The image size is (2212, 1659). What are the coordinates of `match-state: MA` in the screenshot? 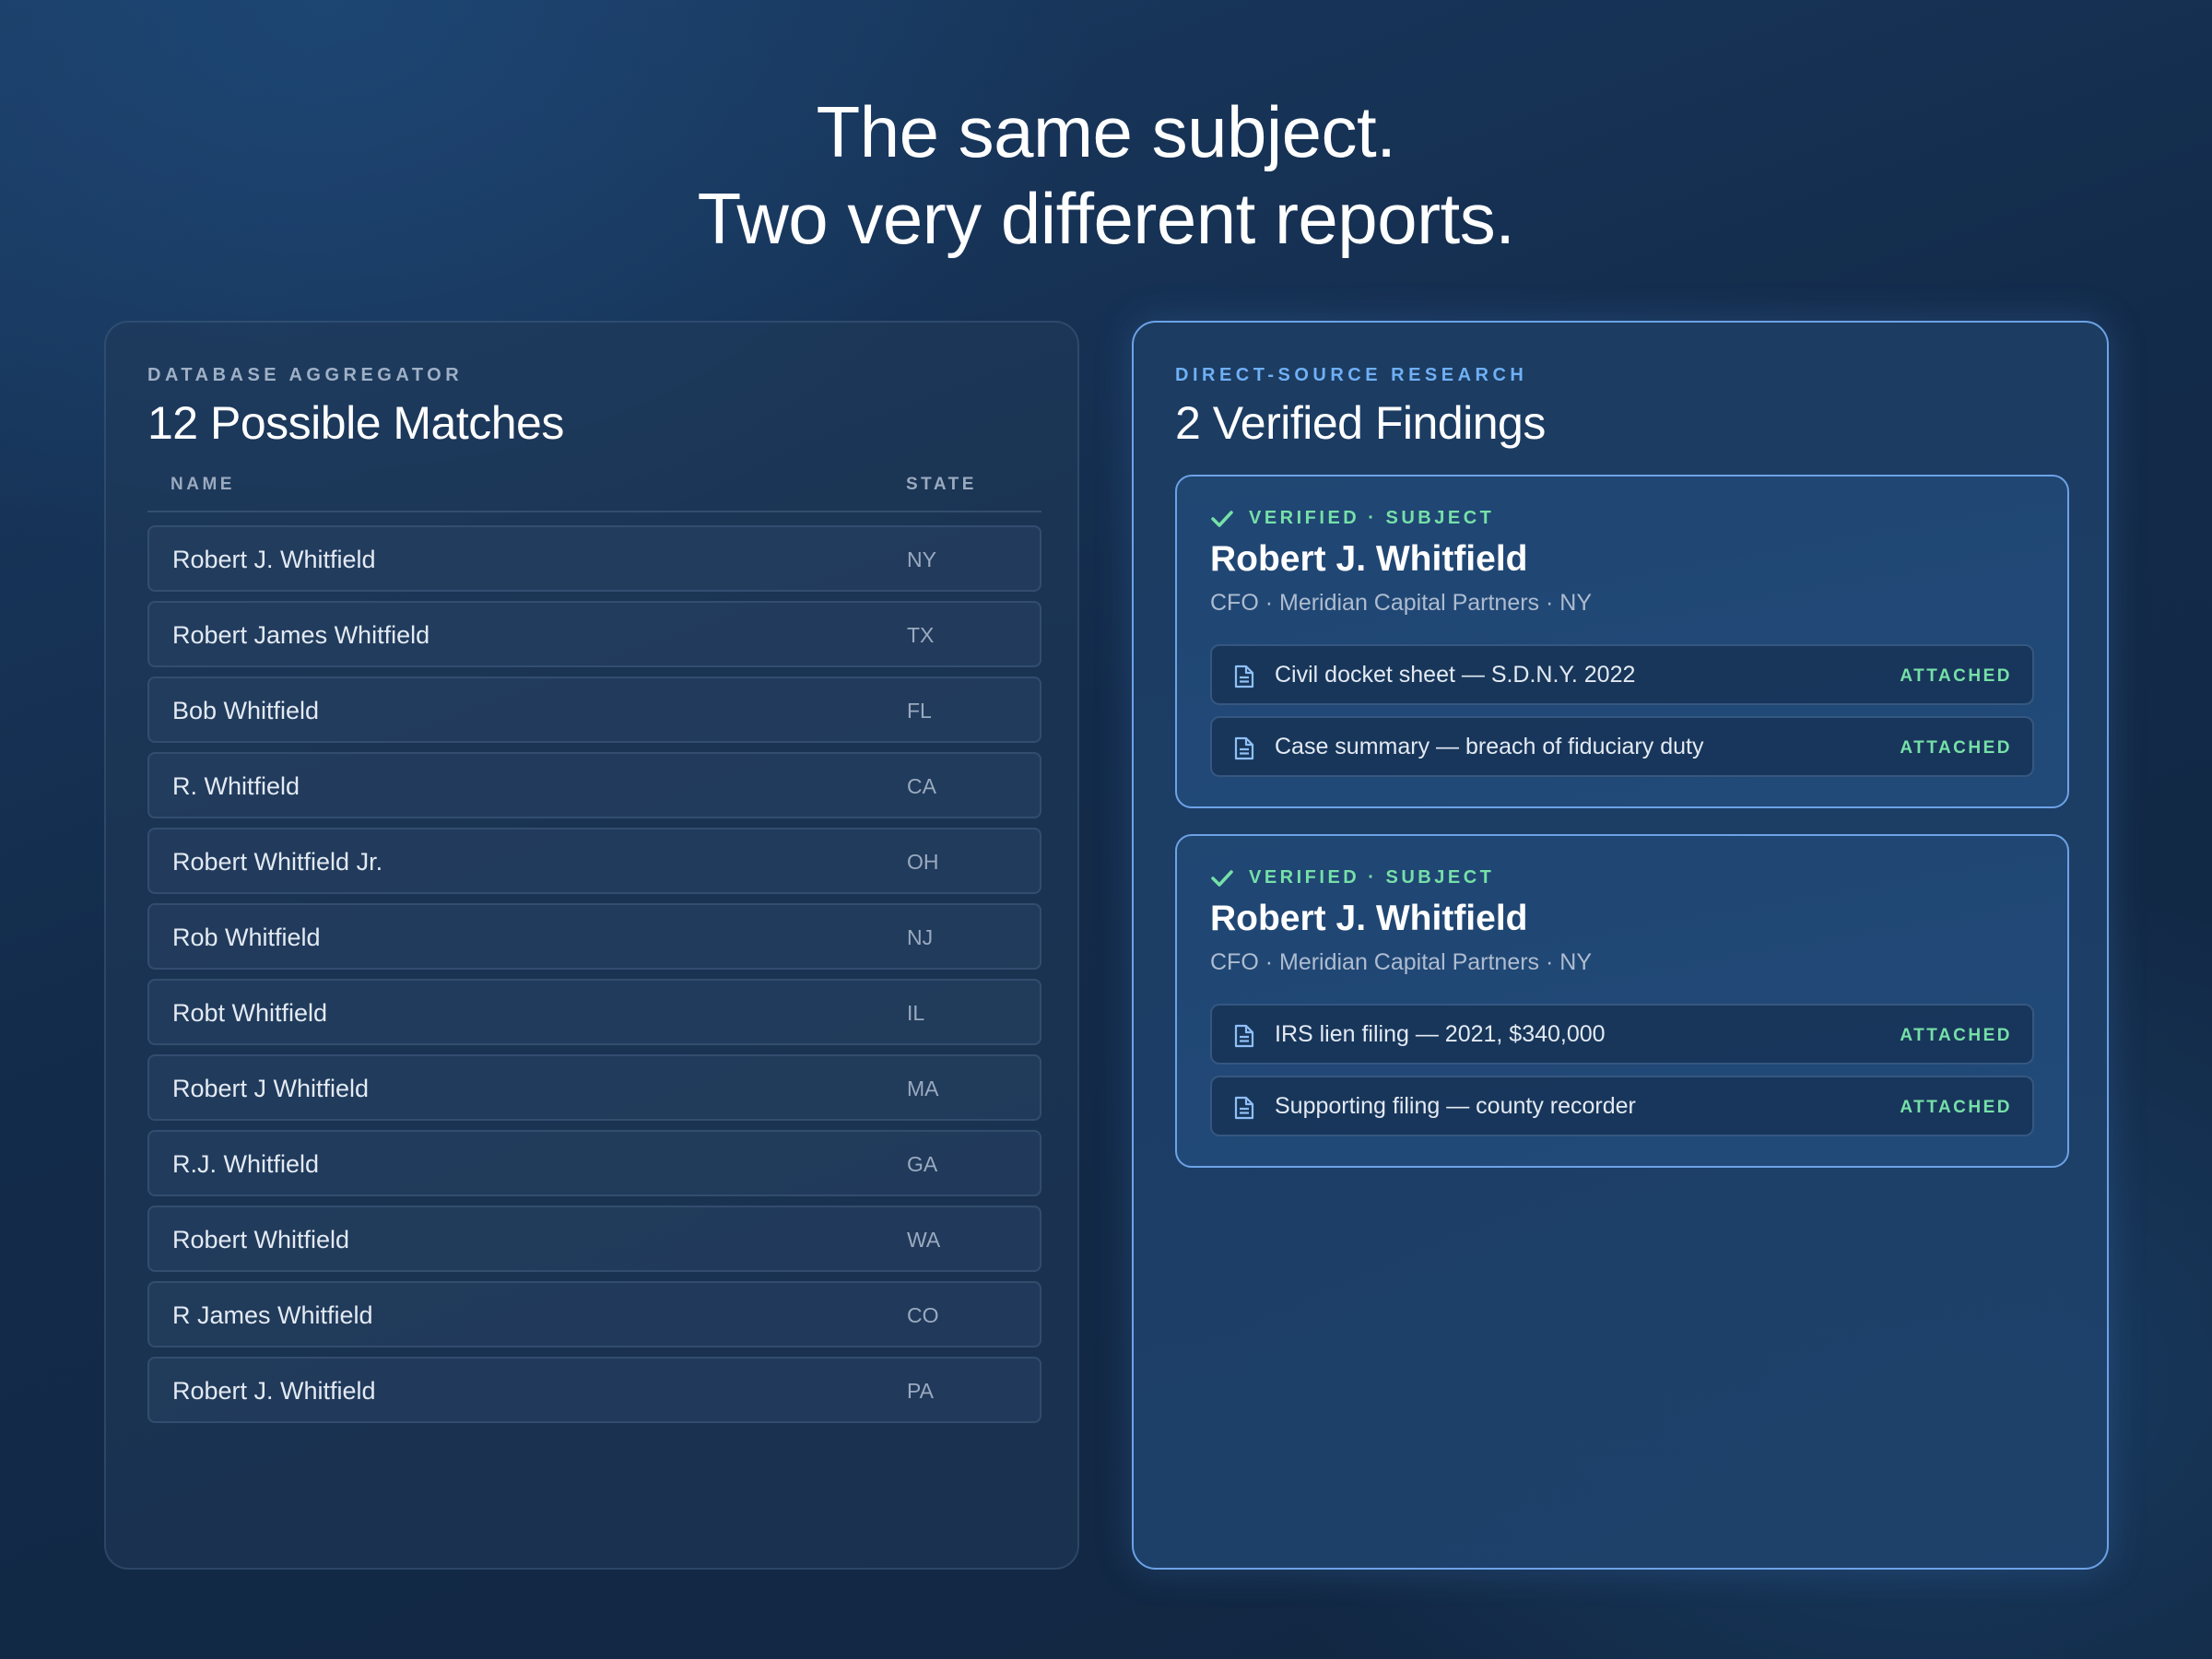 It's located at (923, 1088).